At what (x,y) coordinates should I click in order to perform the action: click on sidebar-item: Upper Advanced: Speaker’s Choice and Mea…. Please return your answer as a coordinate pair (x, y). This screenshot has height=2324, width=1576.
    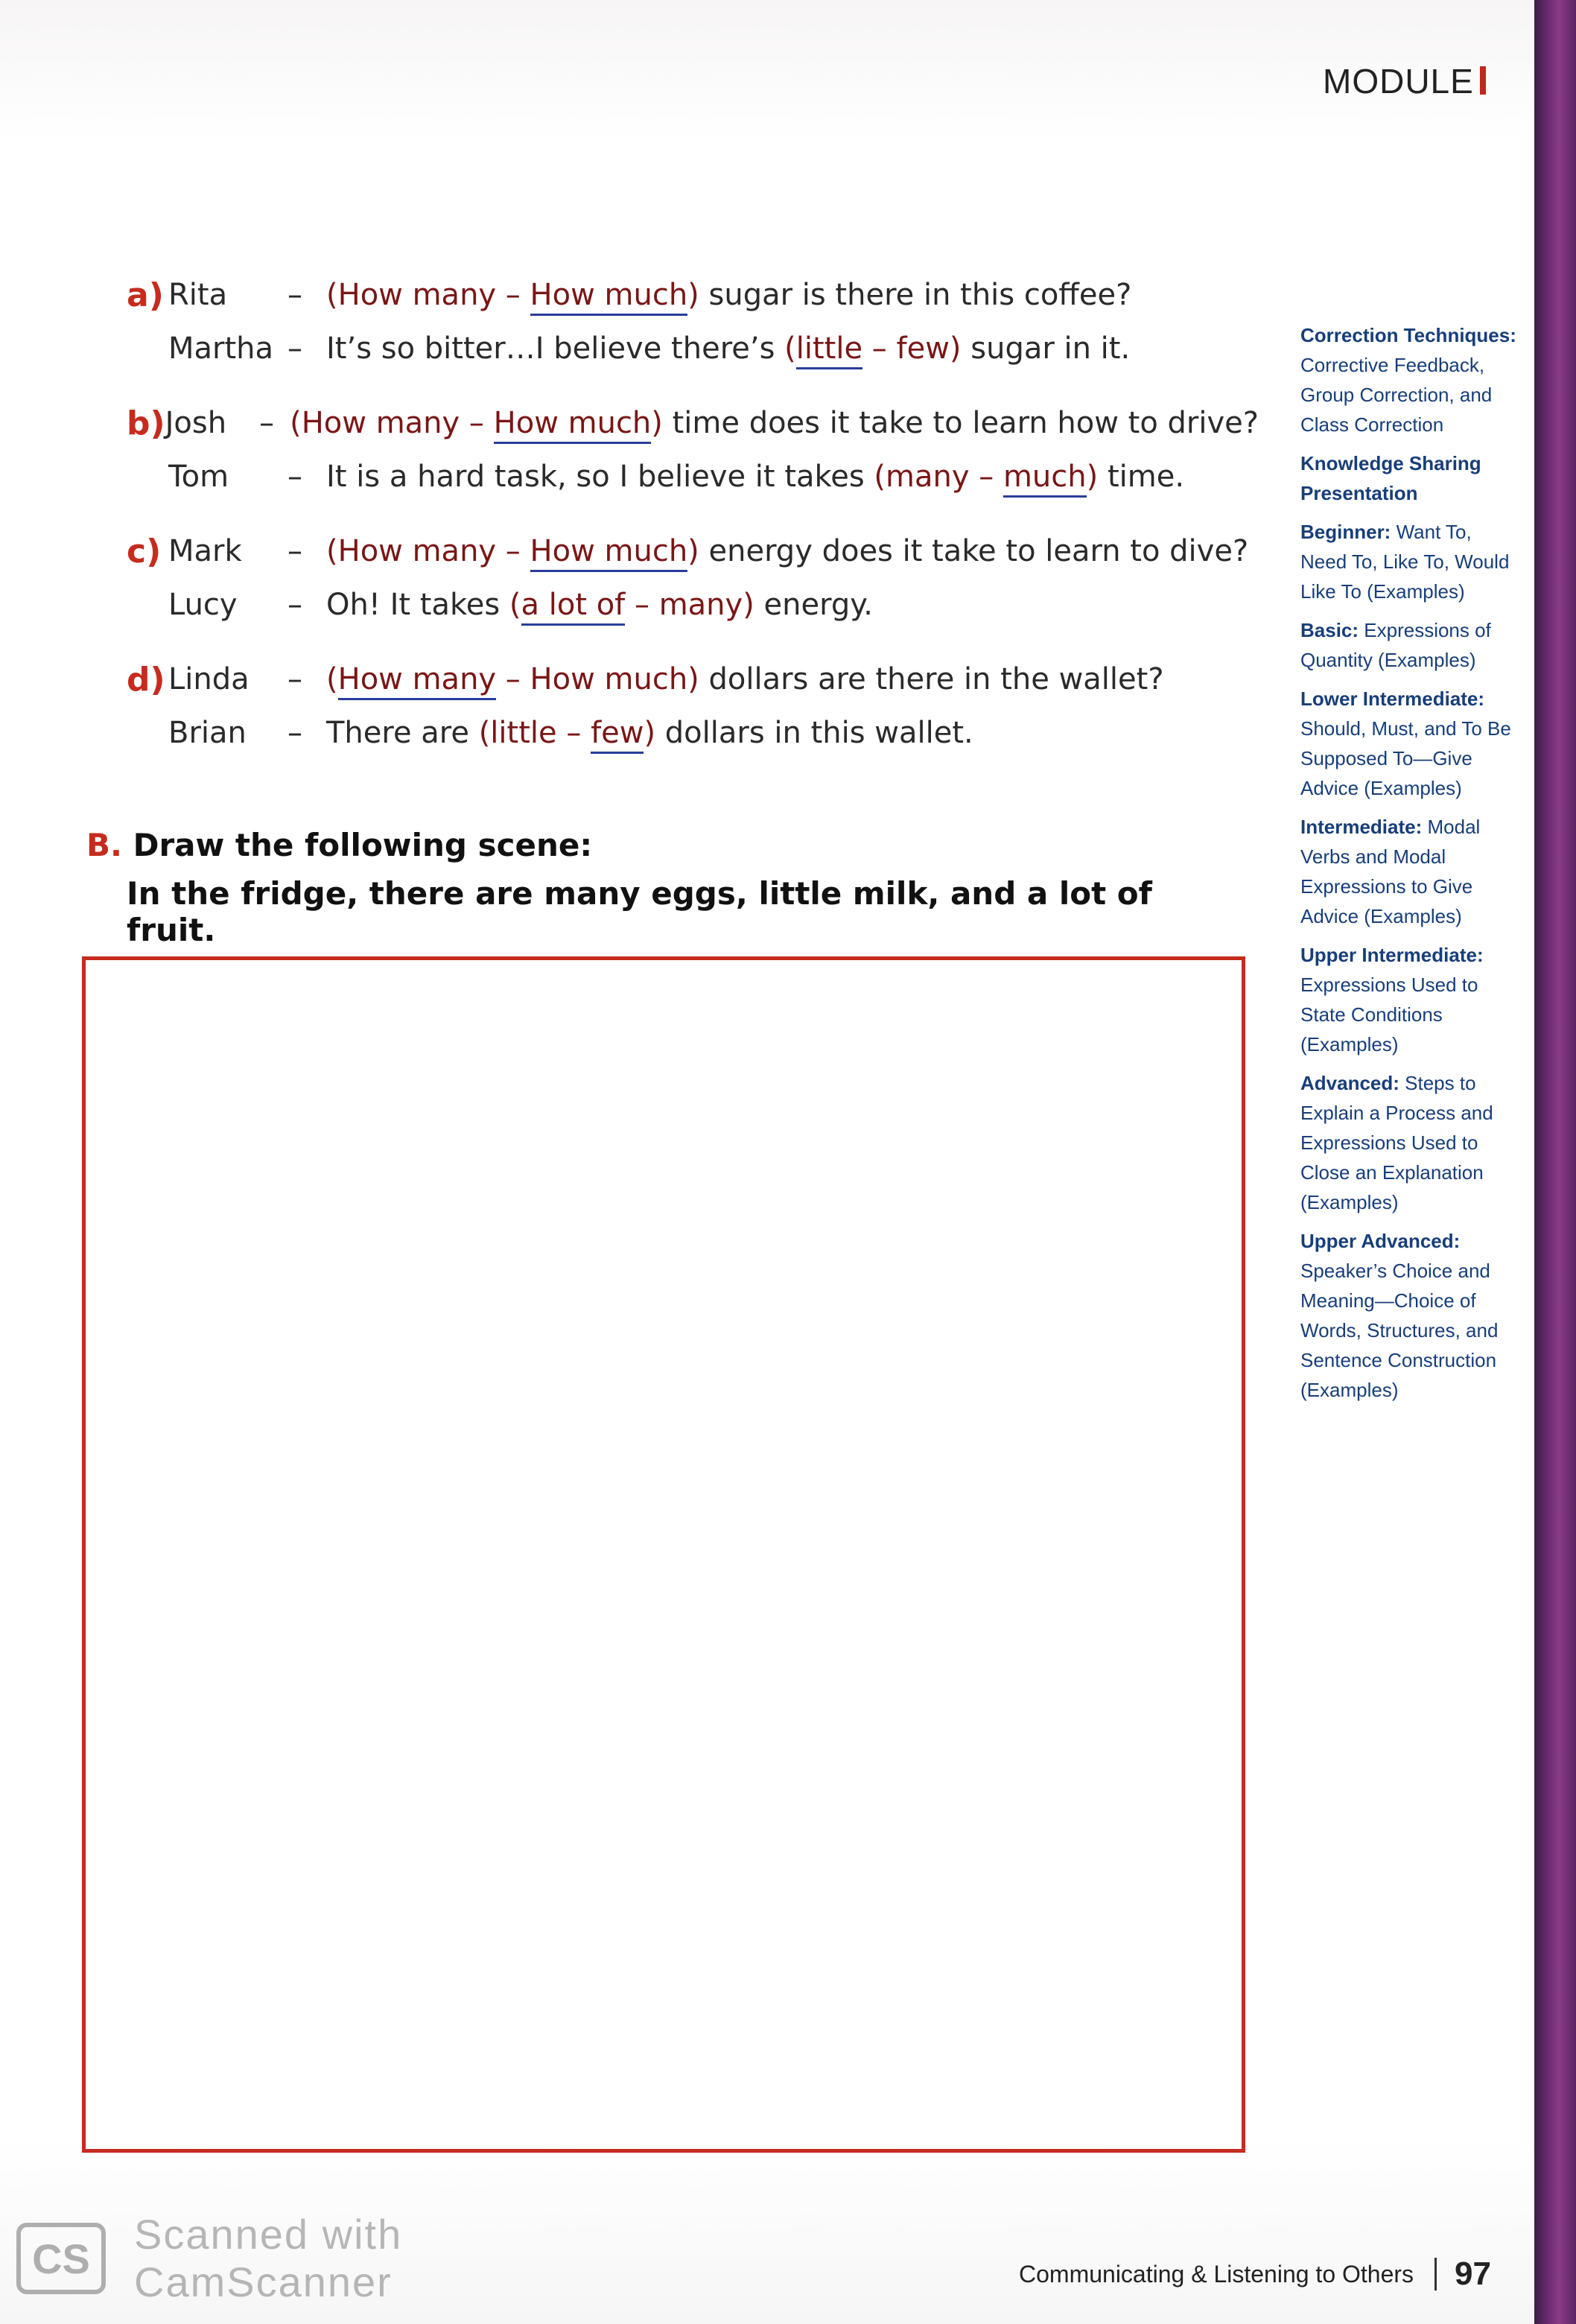
    Looking at the image, I should click on (1408, 1315).